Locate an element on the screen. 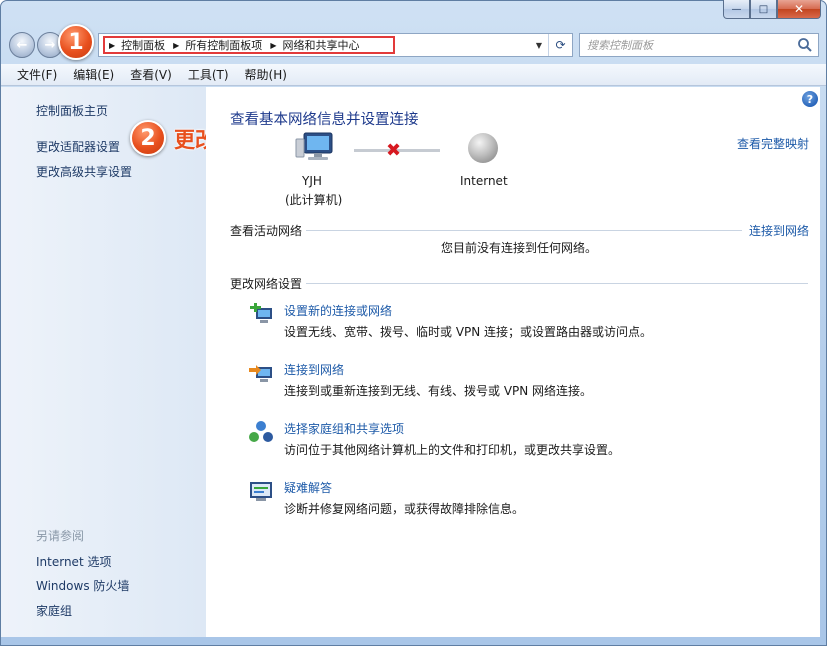  search-placeholder: 搜索控制面板 is located at coordinates (620, 45).